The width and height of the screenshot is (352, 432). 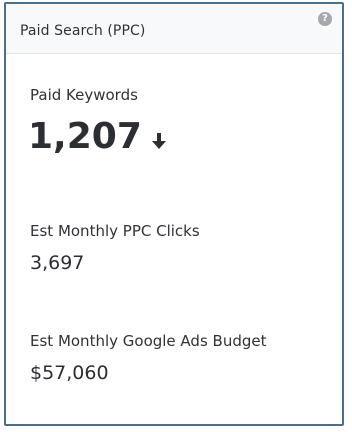 I want to click on card-title: Paid Search (PPC), so click(x=83, y=31).